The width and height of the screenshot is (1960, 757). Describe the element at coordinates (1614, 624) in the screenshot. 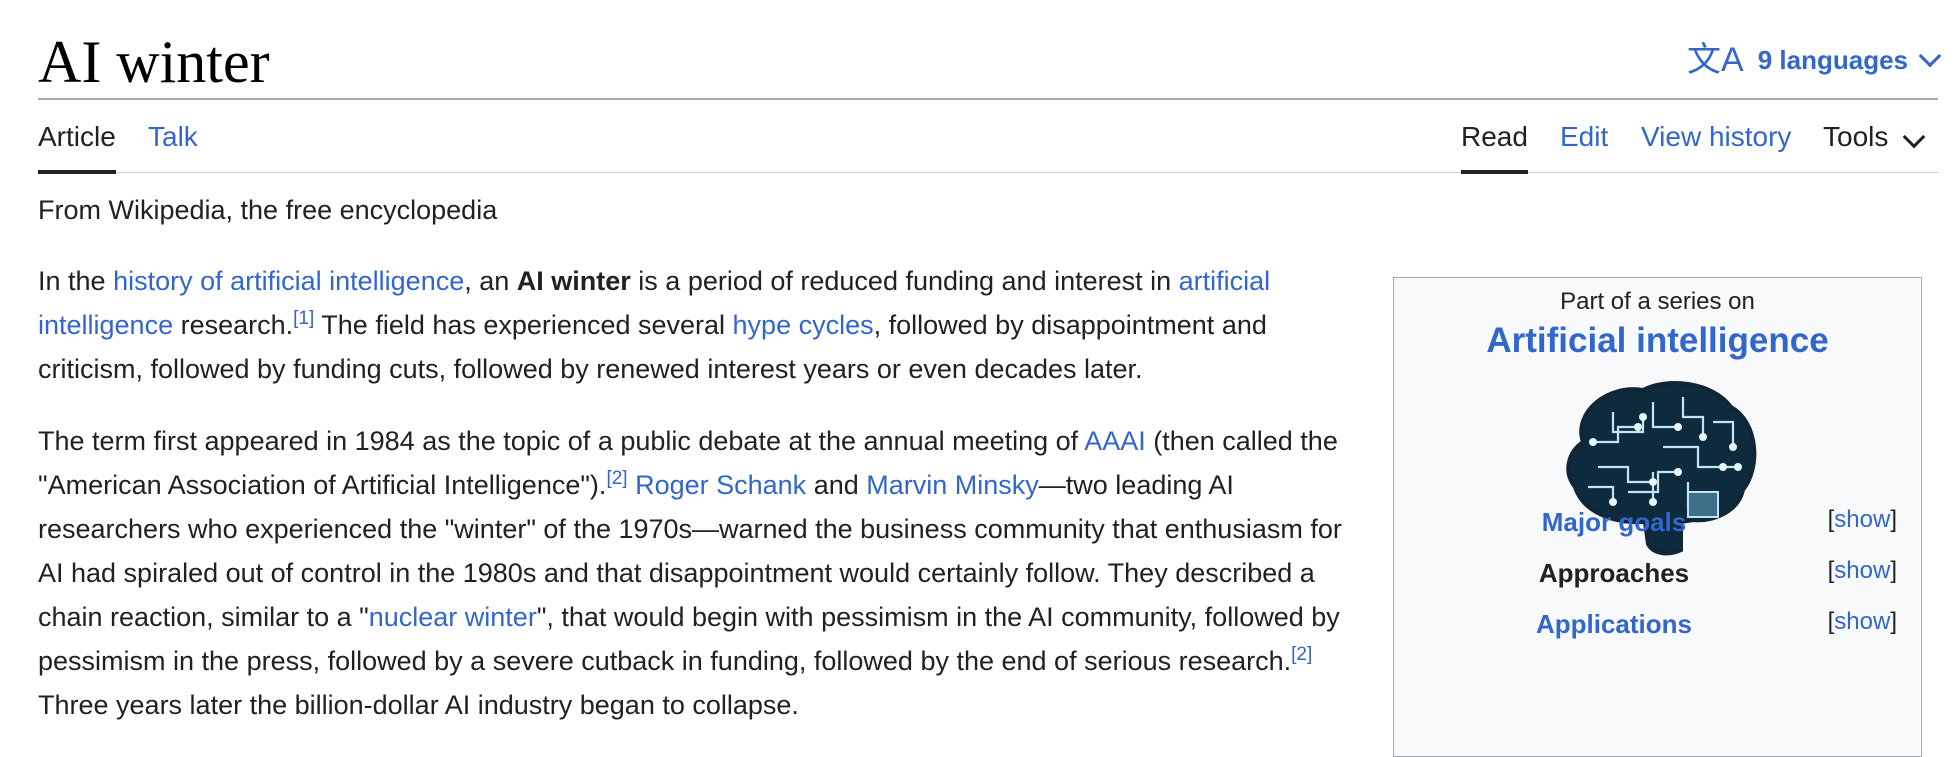

I see `applications-link: Applications` at that location.